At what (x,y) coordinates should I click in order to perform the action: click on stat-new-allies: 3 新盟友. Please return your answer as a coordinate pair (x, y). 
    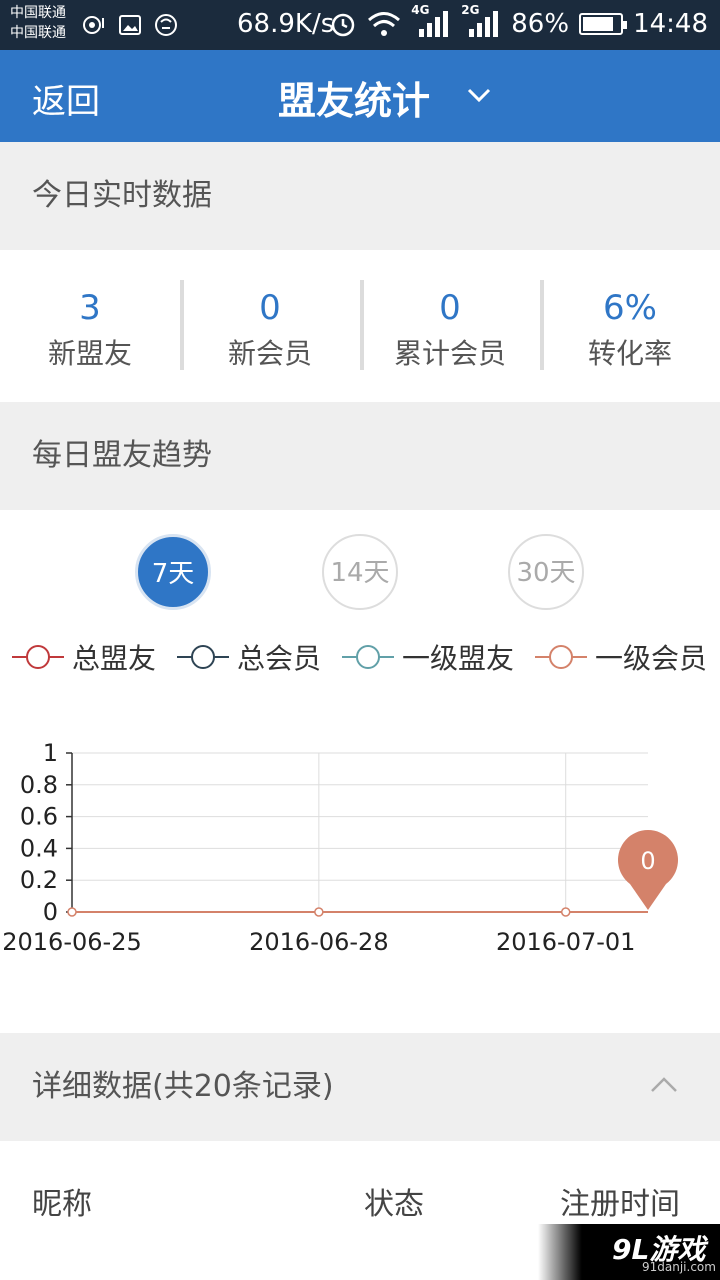
    Looking at the image, I should click on (90, 326).